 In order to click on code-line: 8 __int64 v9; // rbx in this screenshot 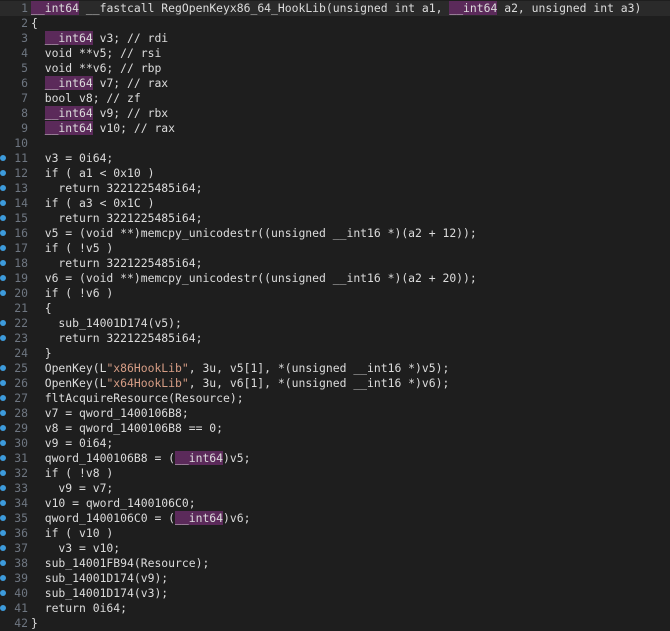, I will do `click(335, 113)`.